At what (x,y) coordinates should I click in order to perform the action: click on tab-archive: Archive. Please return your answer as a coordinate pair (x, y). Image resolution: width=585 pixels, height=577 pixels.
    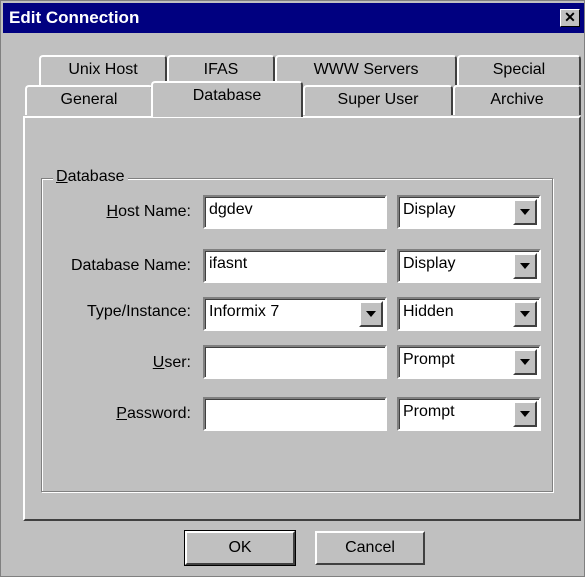
    Looking at the image, I should click on (517, 100).